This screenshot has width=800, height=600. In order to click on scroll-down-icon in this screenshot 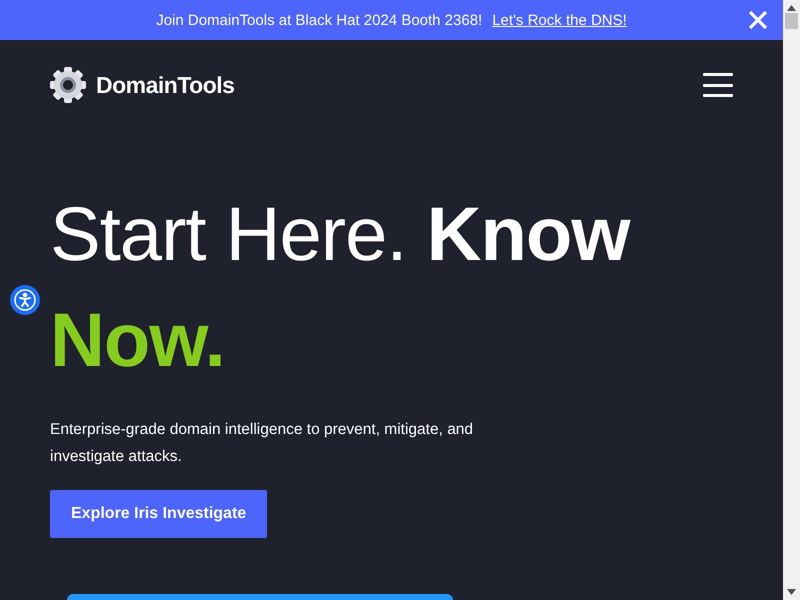, I will do `click(791, 592)`.